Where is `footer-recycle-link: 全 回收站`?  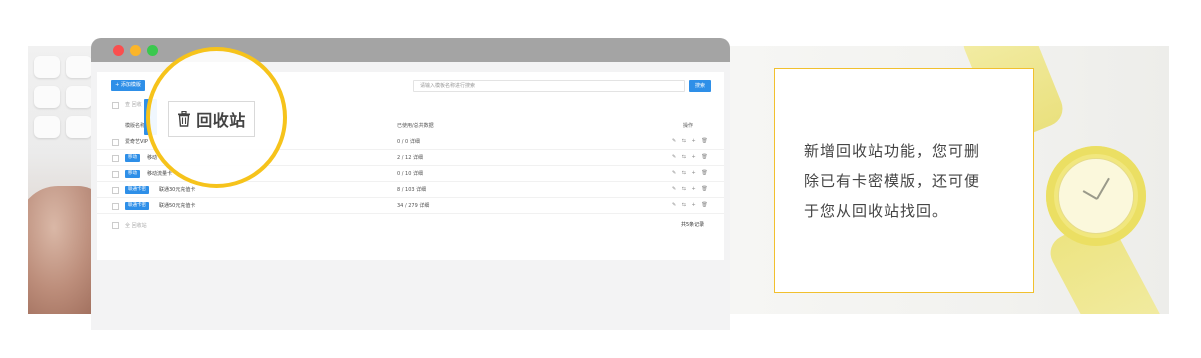 footer-recycle-link: 全 回收站 is located at coordinates (136, 225).